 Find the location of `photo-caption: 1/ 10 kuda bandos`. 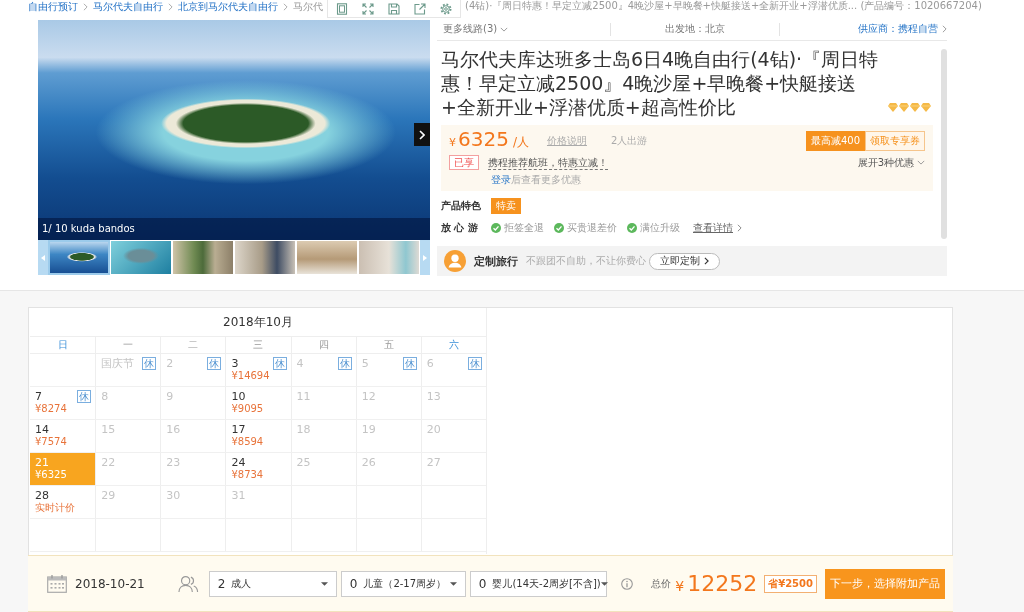

photo-caption: 1/ 10 kuda bandos is located at coordinates (234, 229).